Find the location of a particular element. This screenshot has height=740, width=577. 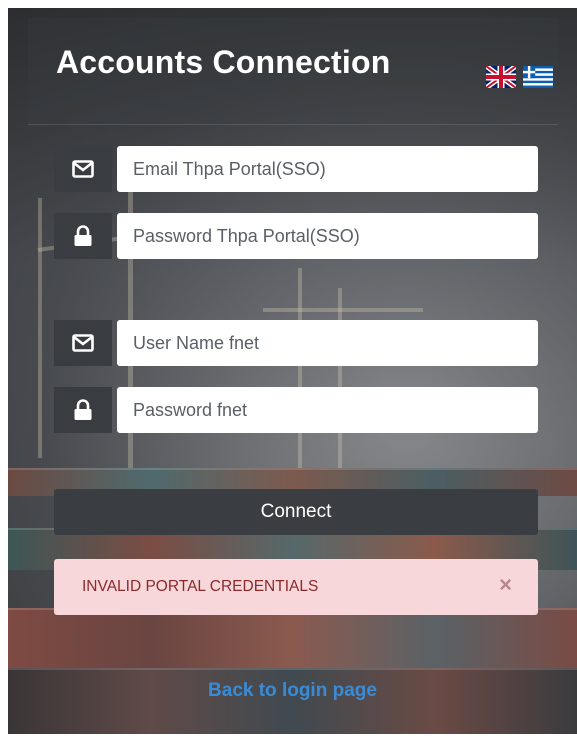

portal-email-row is located at coordinates (296, 169).